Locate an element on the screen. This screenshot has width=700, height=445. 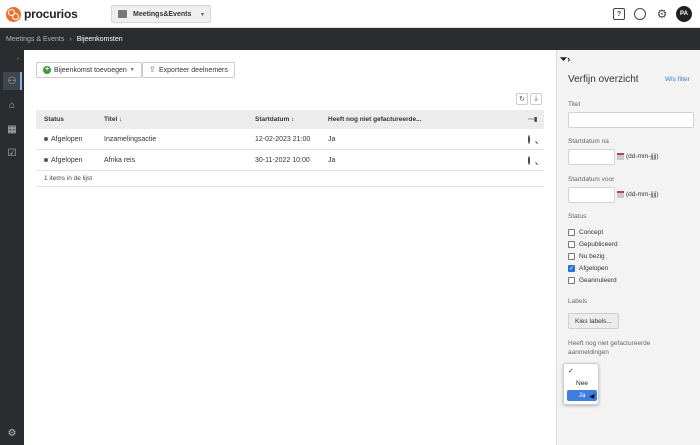
avatar: PA is located at coordinates (684, 14).